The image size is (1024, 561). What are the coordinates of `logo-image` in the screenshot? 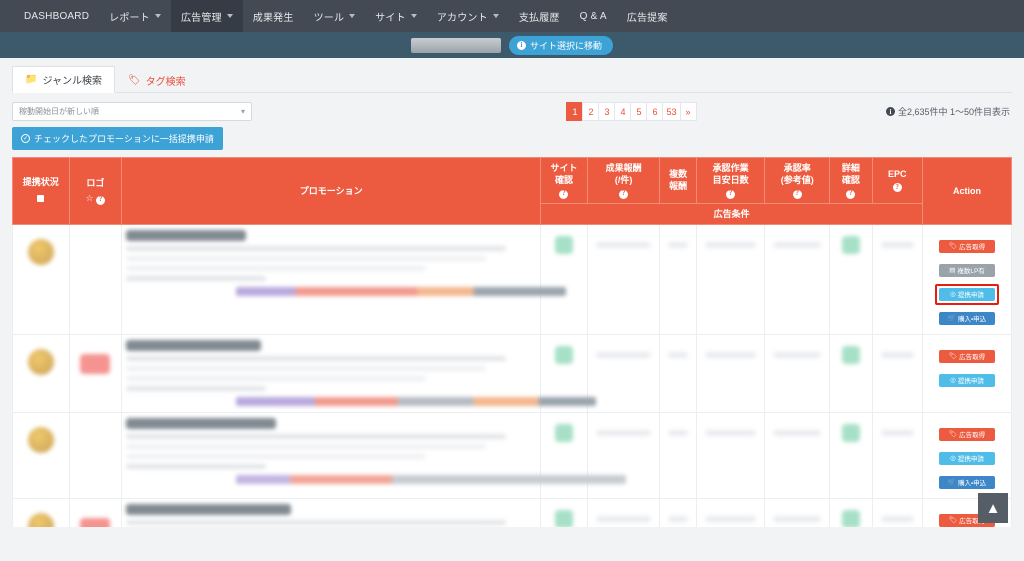 It's located at (95, 522).